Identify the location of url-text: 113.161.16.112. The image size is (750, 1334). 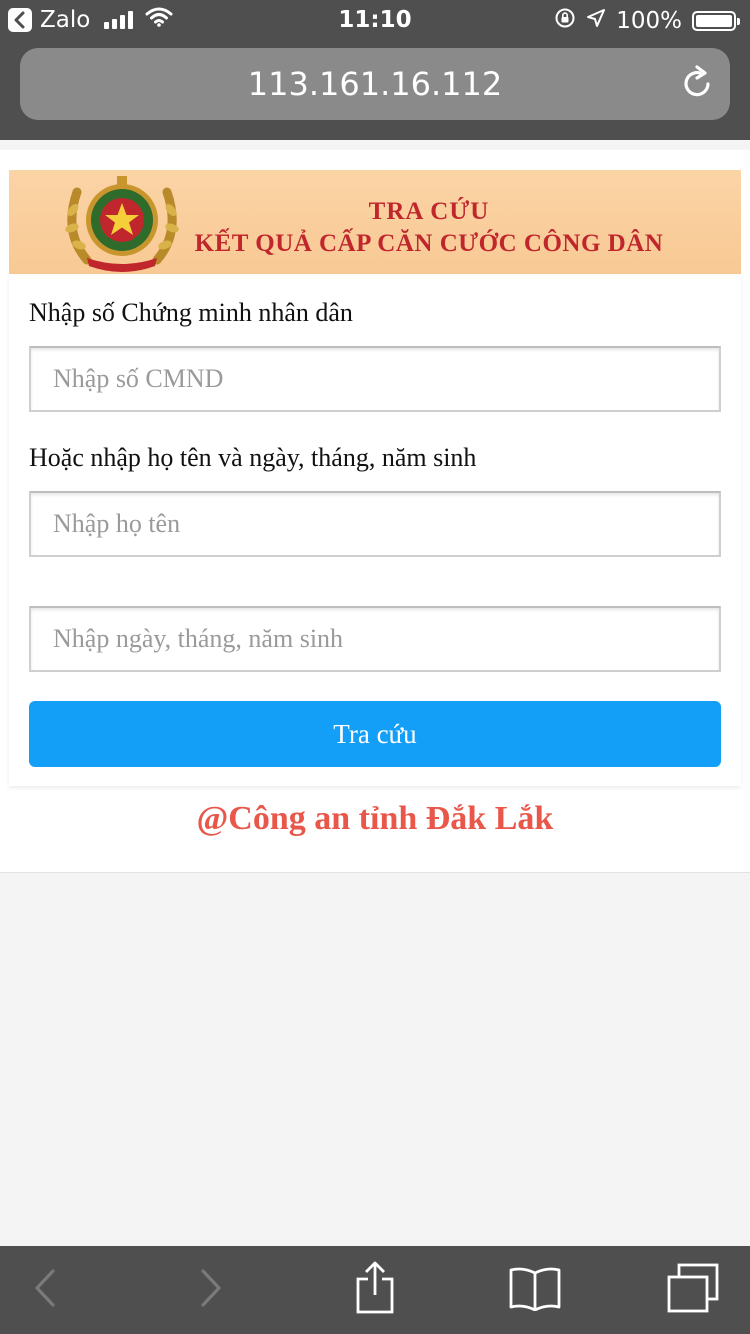
(375, 84).